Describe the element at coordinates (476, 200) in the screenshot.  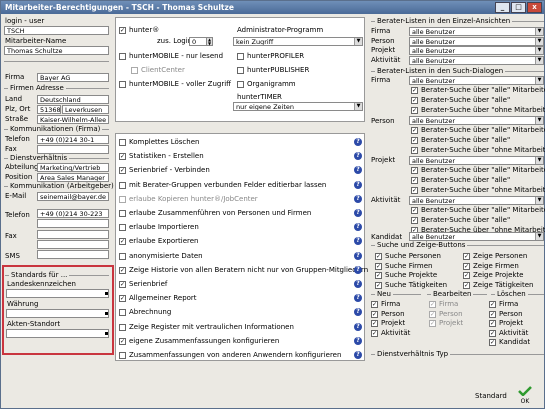
I see `such-aktivitaet-select: alle Benutzer ▼` at that location.